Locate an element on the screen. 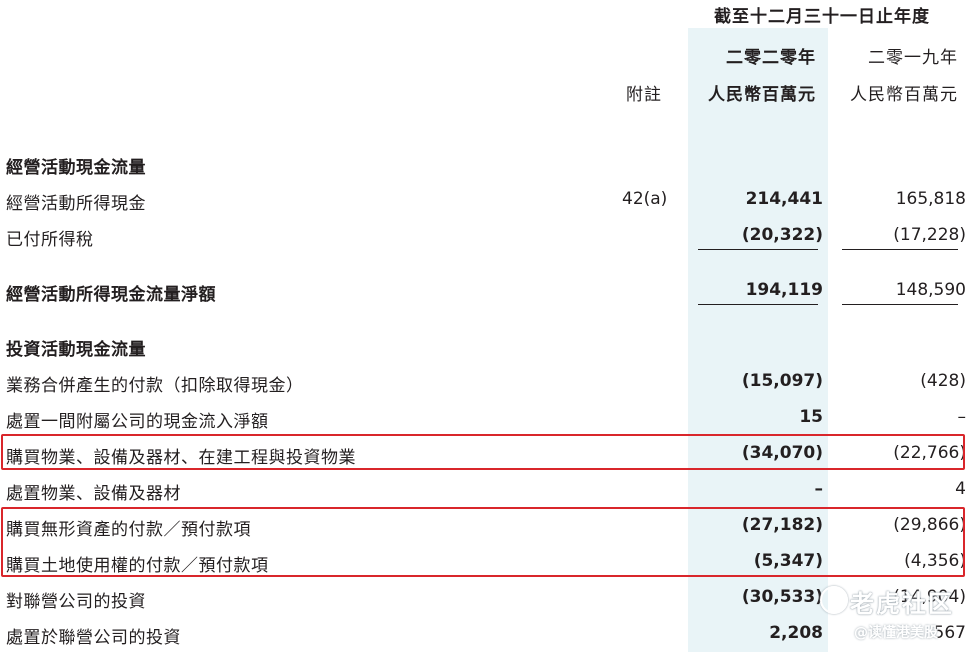 Image resolution: width=972 pixels, height=652 pixels. table-row: 經營活動所得現金 42(a) 214,441 165,818 is located at coordinates (486, 199).